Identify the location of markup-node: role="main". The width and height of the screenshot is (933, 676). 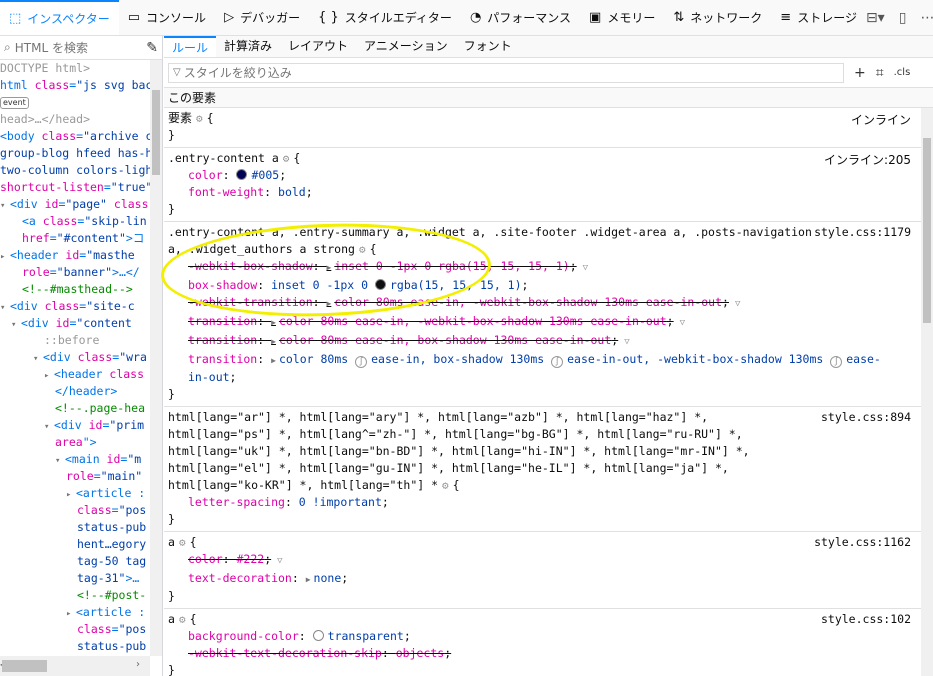
(75, 476).